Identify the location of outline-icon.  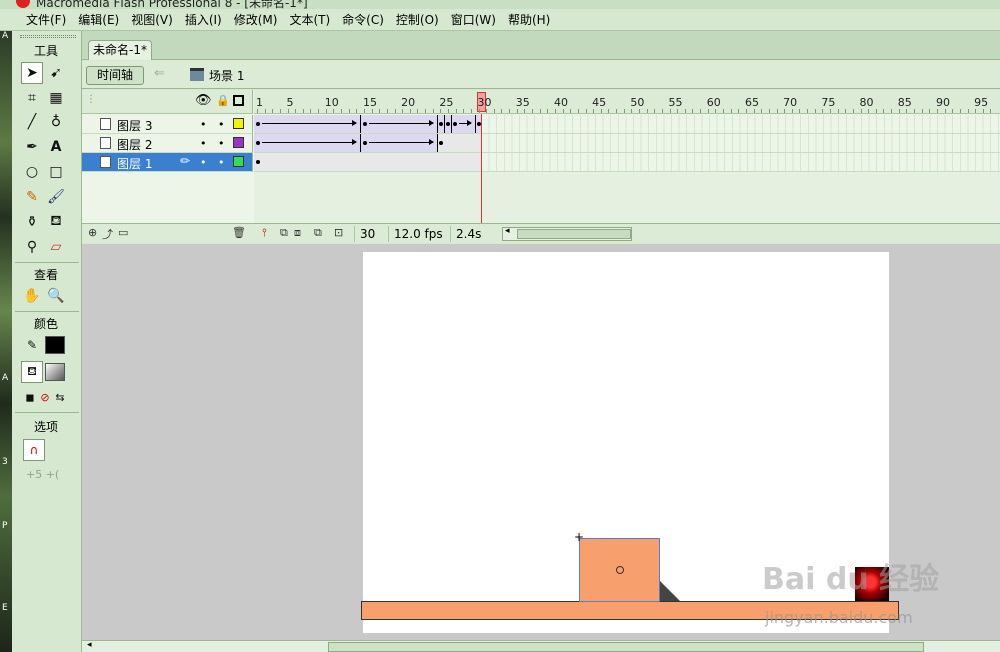
(238, 100).